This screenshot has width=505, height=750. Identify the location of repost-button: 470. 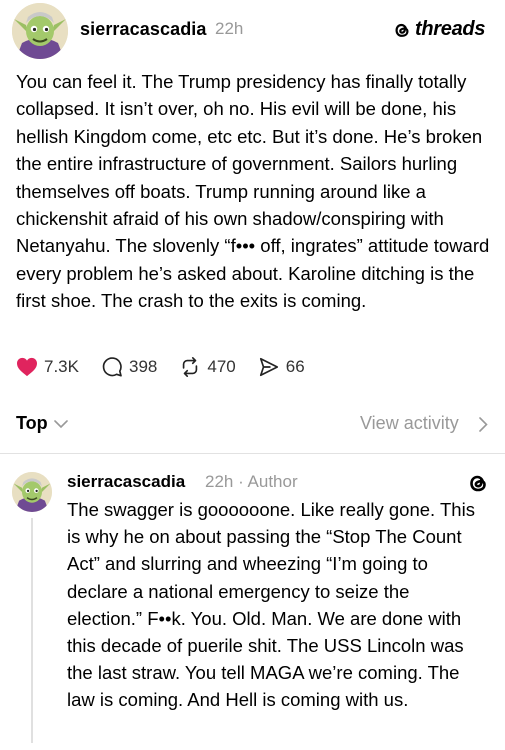
(207, 367).